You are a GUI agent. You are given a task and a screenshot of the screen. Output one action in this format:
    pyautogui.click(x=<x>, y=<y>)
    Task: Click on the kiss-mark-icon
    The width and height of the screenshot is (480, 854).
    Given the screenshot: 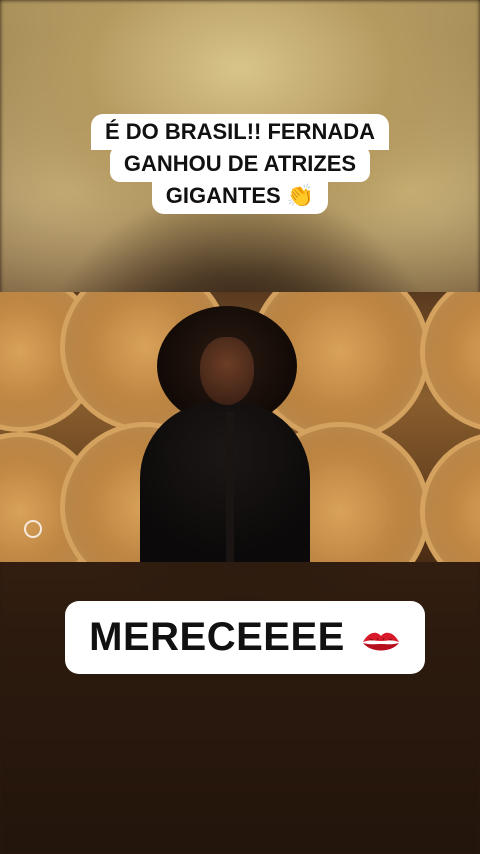 What is the action you would take?
    pyautogui.click(x=381, y=642)
    